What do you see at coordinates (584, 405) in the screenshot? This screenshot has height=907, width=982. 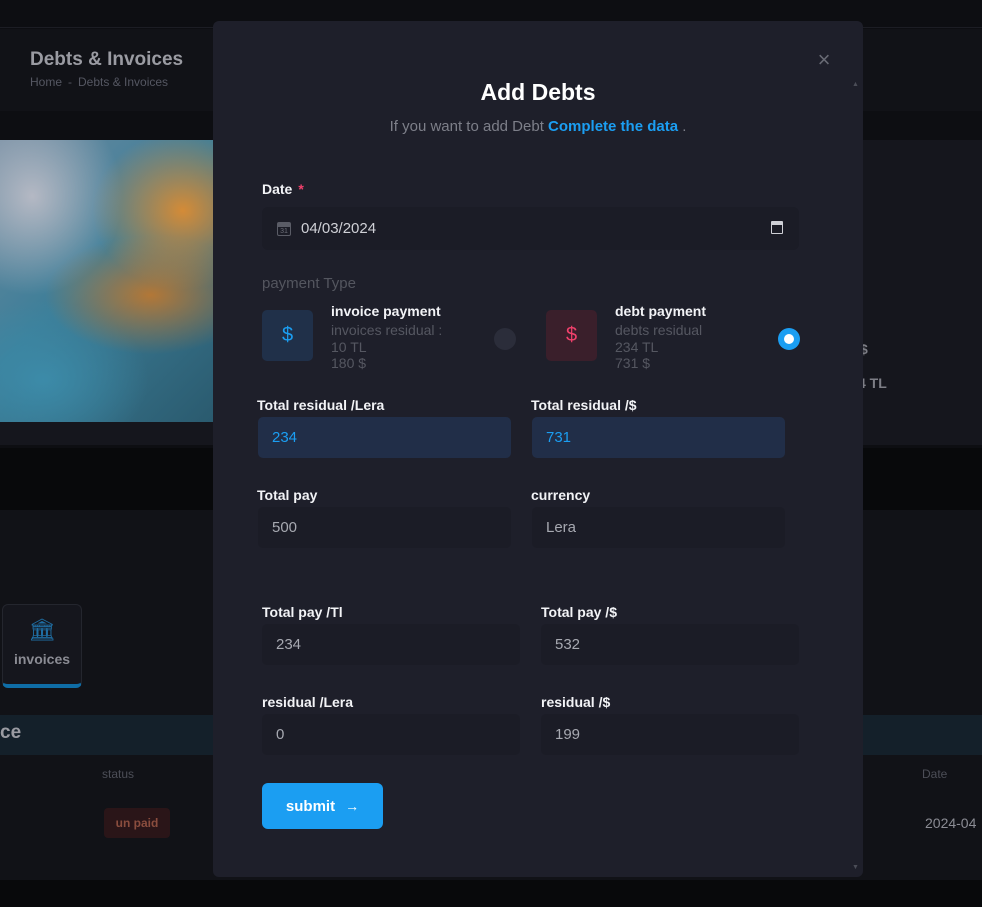 I see `total-residual-usd-label: Total residual /$` at bounding box center [584, 405].